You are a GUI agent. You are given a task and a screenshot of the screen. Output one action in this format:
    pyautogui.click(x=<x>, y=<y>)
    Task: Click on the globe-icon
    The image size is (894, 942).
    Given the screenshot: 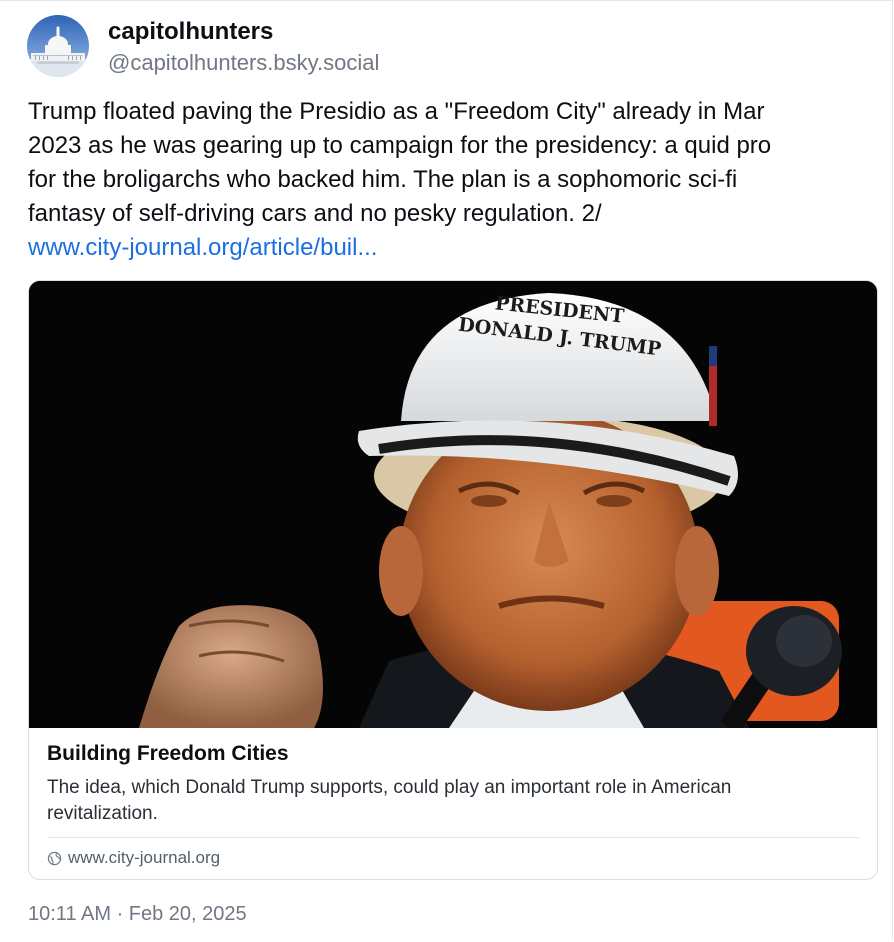 What is the action you would take?
    pyautogui.click(x=54, y=858)
    